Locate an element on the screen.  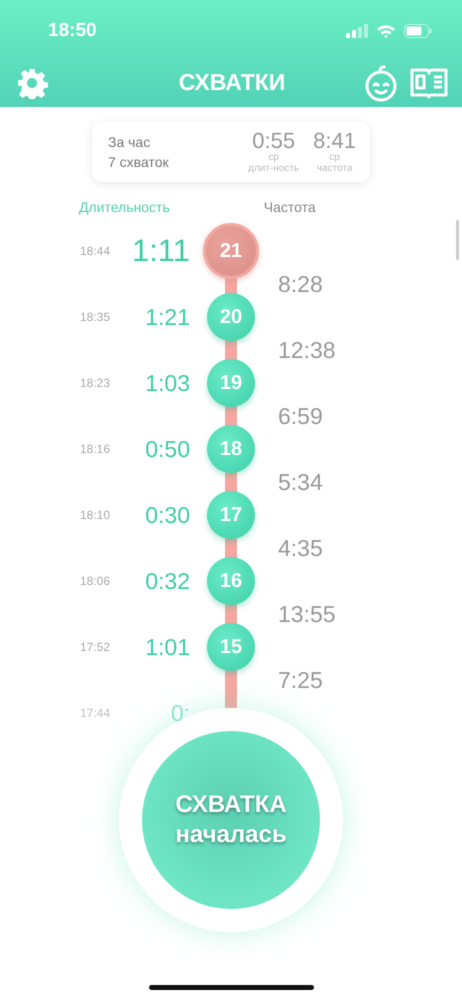
contraction-node: 15 is located at coordinates (231, 647).